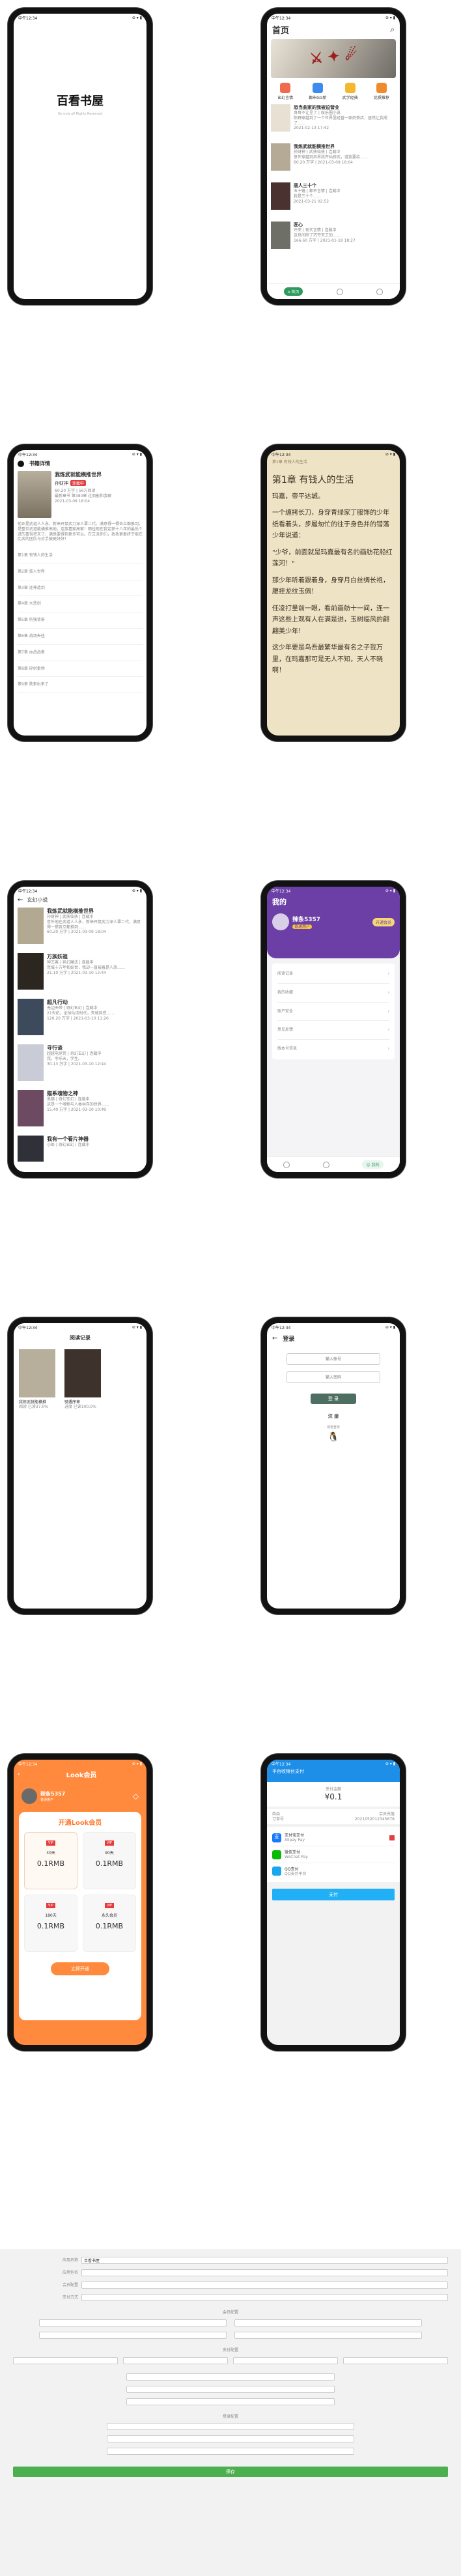 This screenshot has width=461, height=2576. Describe the element at coordinates (80, 1968) in the screenshot. I see `buy-button: 立即开通` at that location.